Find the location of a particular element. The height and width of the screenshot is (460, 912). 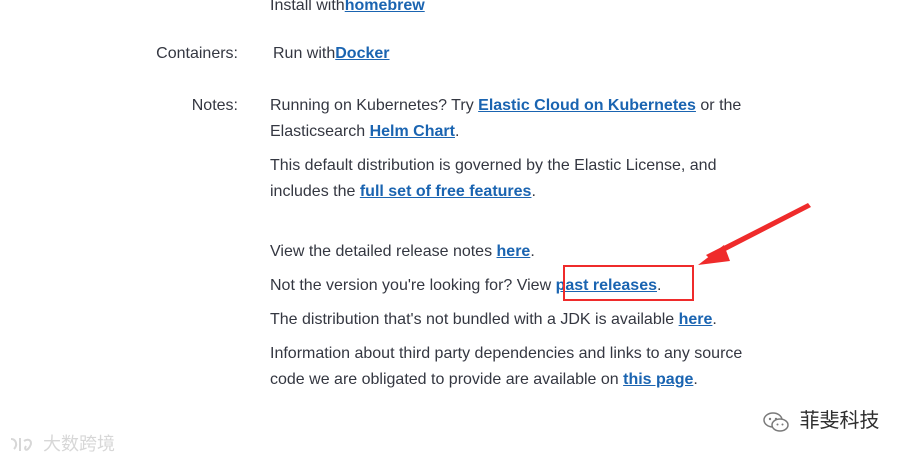

left-watermark-text: 大数跨境 is located at coordinates (79, 444).